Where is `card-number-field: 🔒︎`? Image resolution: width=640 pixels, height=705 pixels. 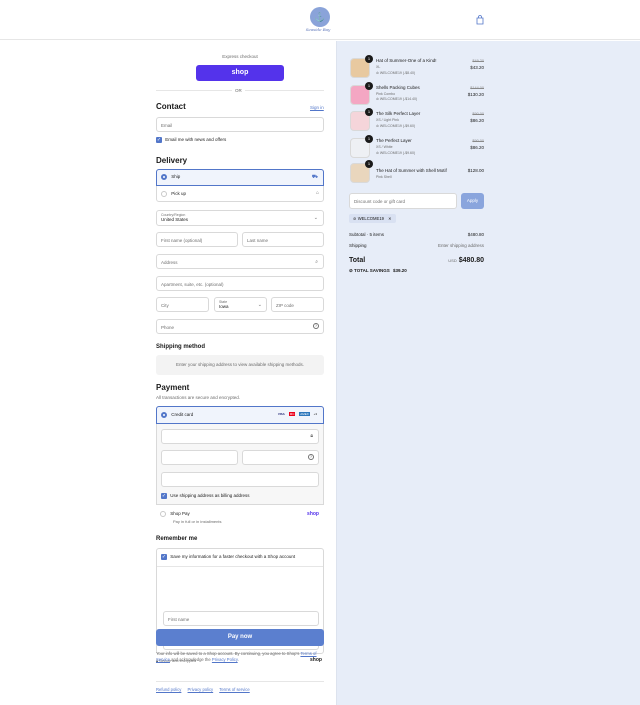
card-number-field: 🔒︎ is located at coordinates (240, 436).